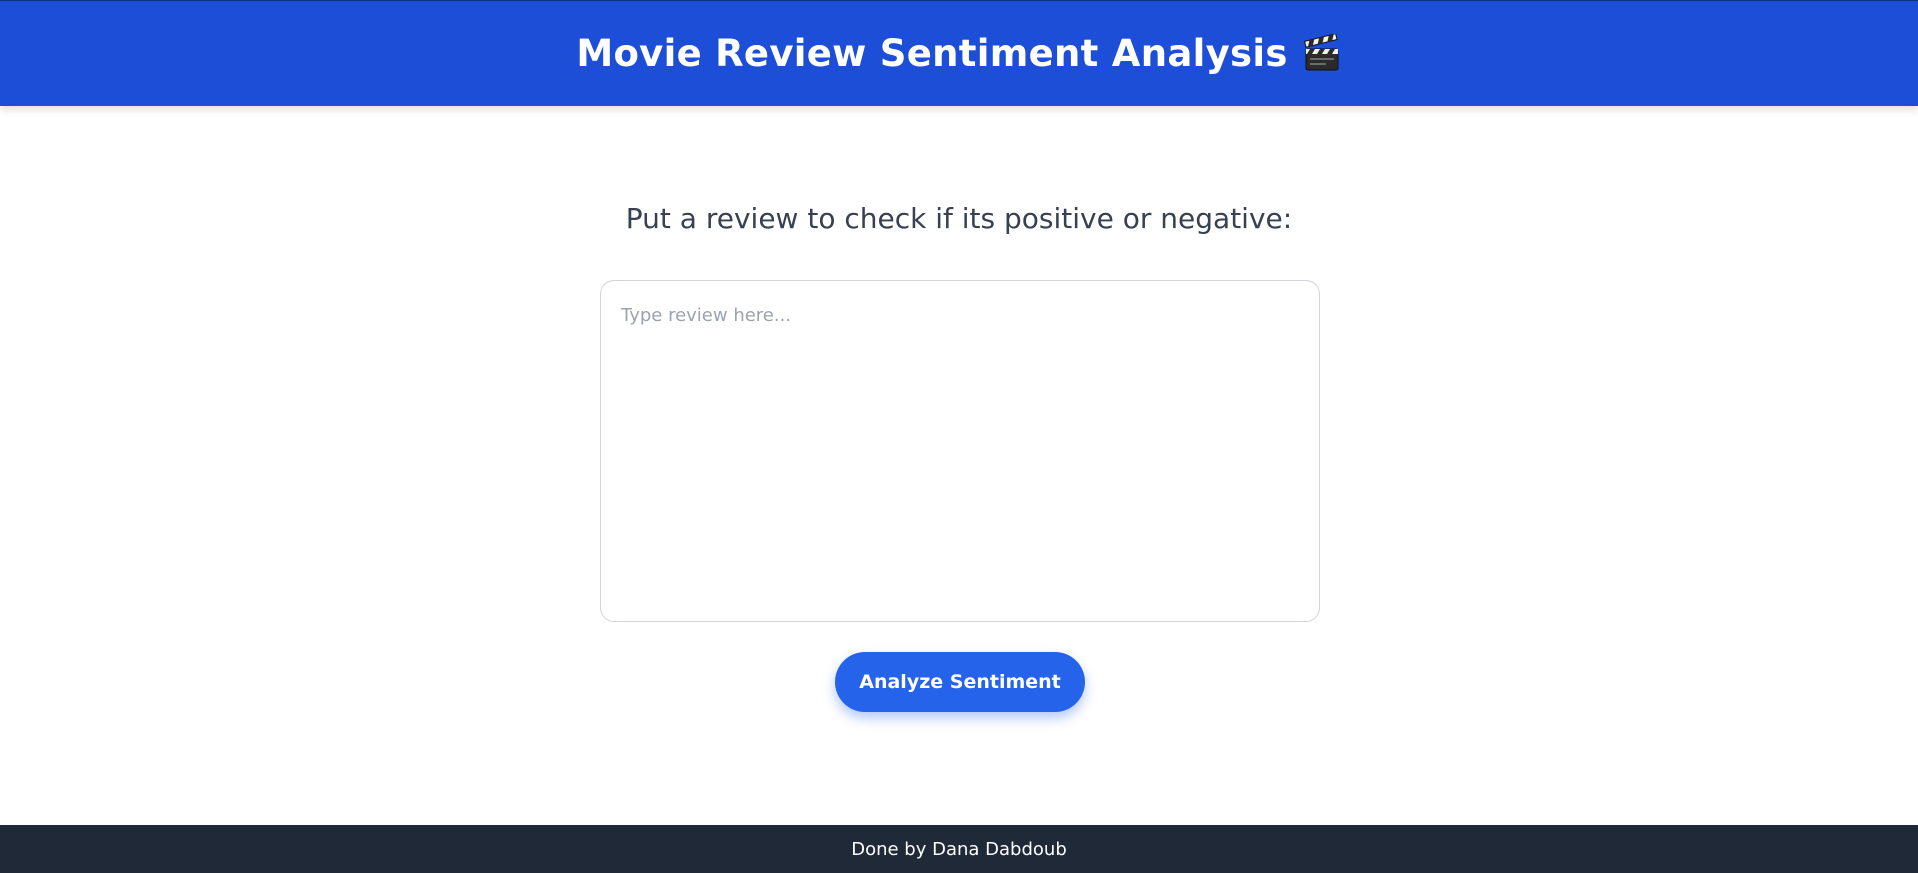 This screenshot has height=873, width=1918. What do you see at coordinates (1322, 53) in the screenshot?
I see `clapperboard-icon` at bounding box center [1322, 53].